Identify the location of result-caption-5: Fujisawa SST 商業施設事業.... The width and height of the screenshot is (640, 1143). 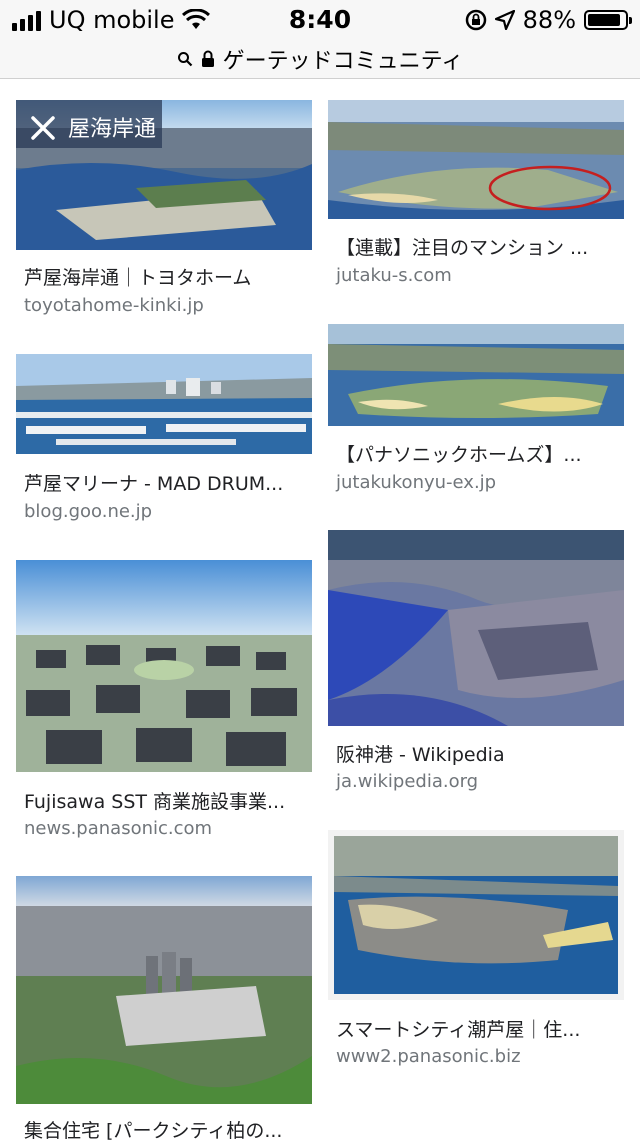
(168, 800).